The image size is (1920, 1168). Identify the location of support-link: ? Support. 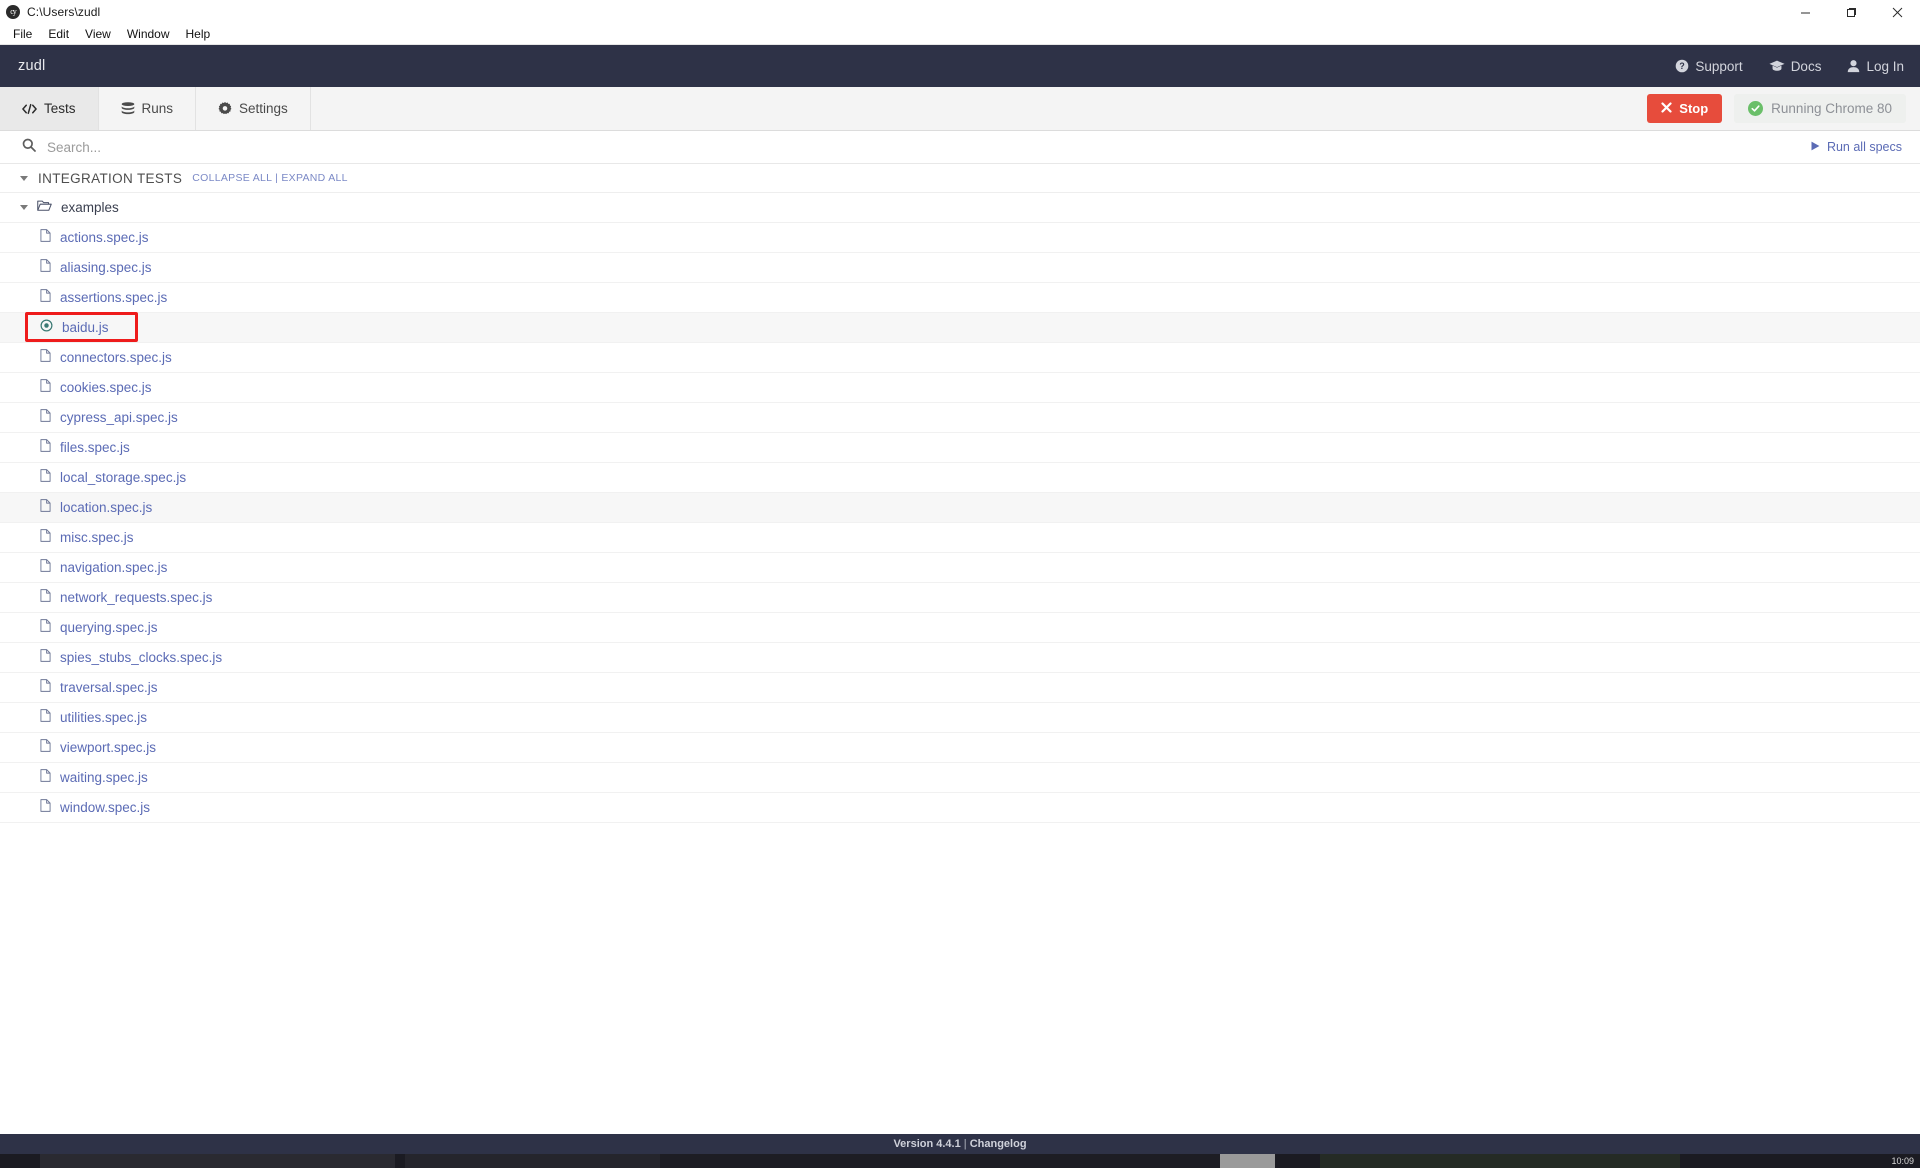
(1709, 66).